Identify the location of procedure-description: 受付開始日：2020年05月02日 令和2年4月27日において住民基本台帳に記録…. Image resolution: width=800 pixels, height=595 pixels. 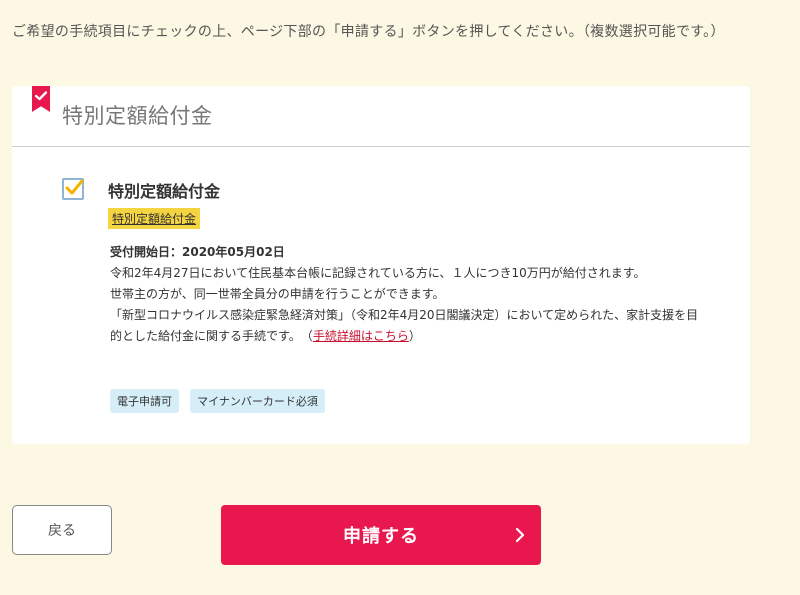
(405, 294).